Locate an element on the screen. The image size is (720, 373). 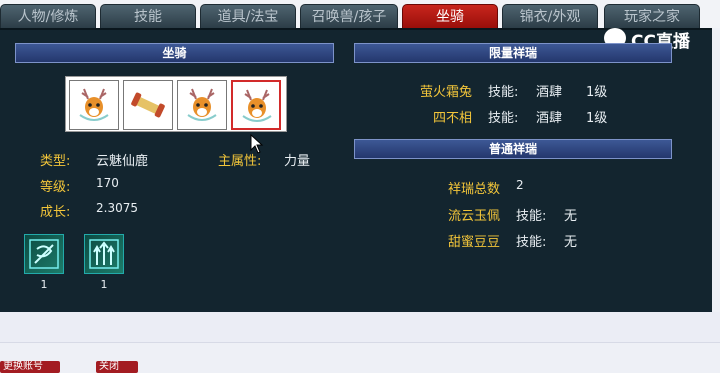
tab-home: 玩家之家 is located at coordinates (652, 16).